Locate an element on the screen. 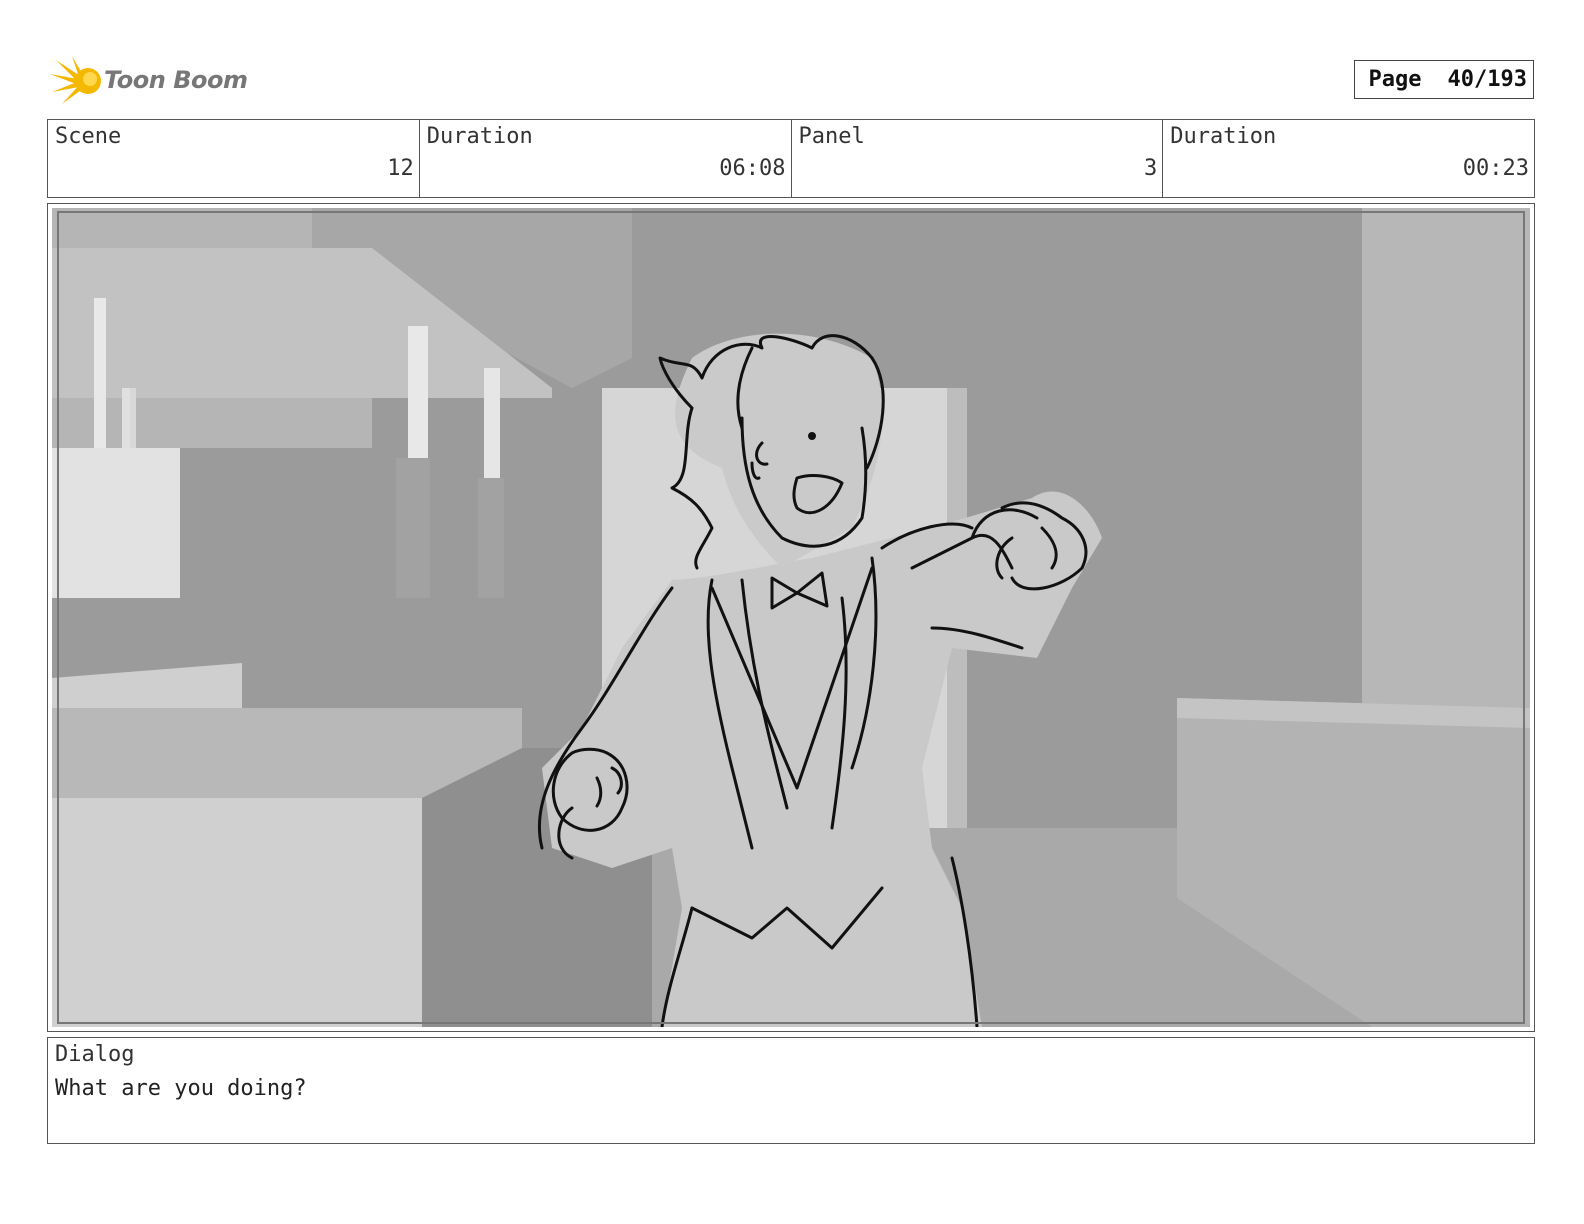 The width and height of the screenshot is (1584, 1224). dialog-box: Dialog What are you doing? is located at coordinates (791, 1090).